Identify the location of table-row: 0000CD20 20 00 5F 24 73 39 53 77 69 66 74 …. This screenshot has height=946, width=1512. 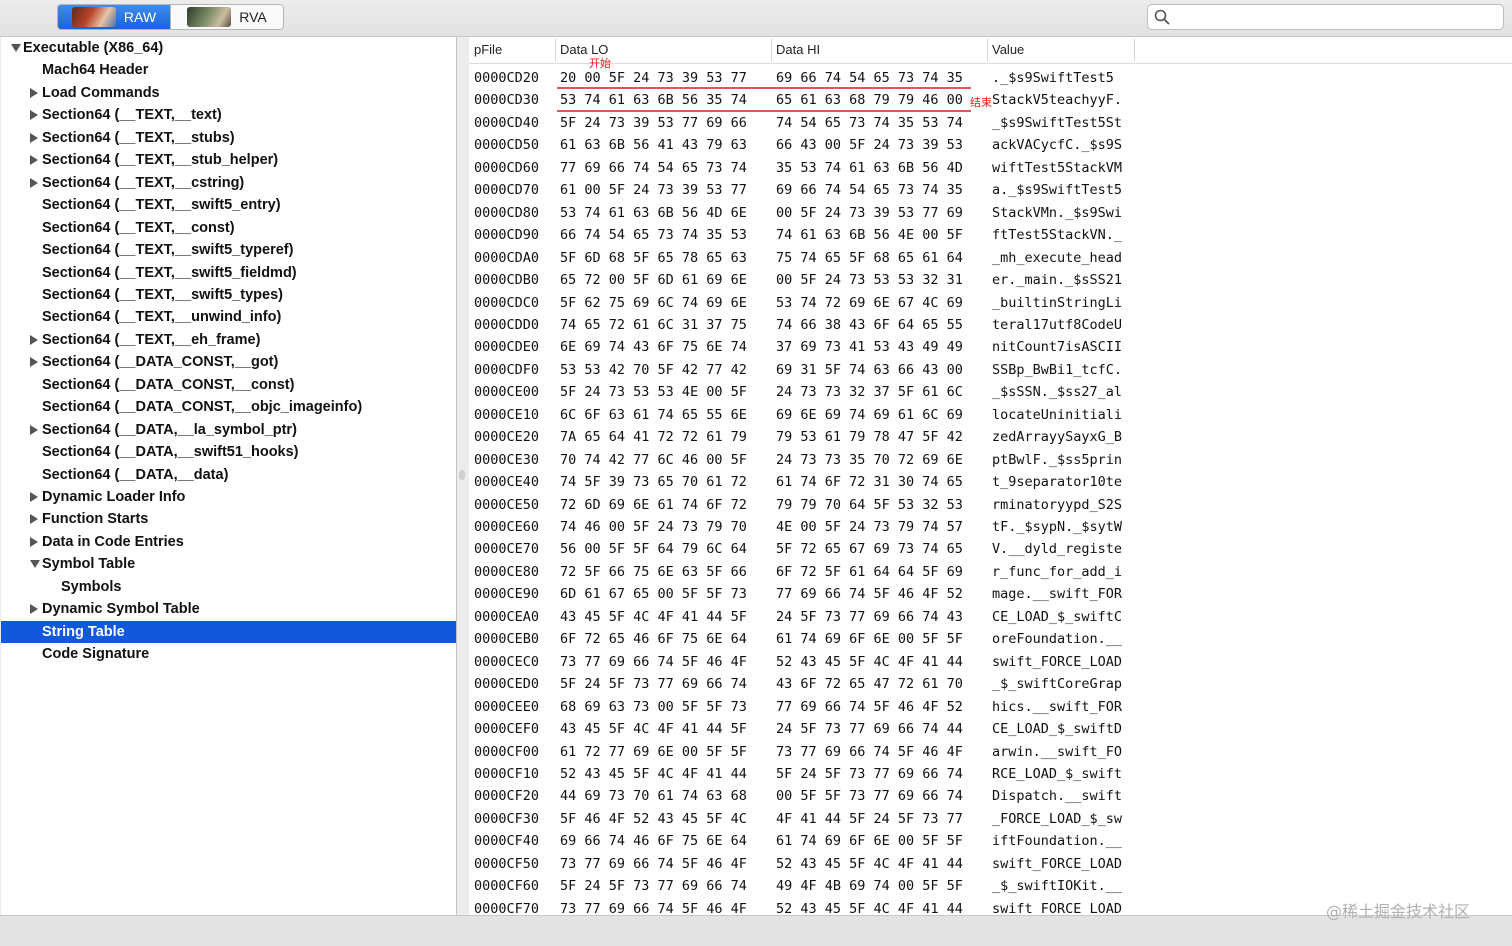
(990, 78).